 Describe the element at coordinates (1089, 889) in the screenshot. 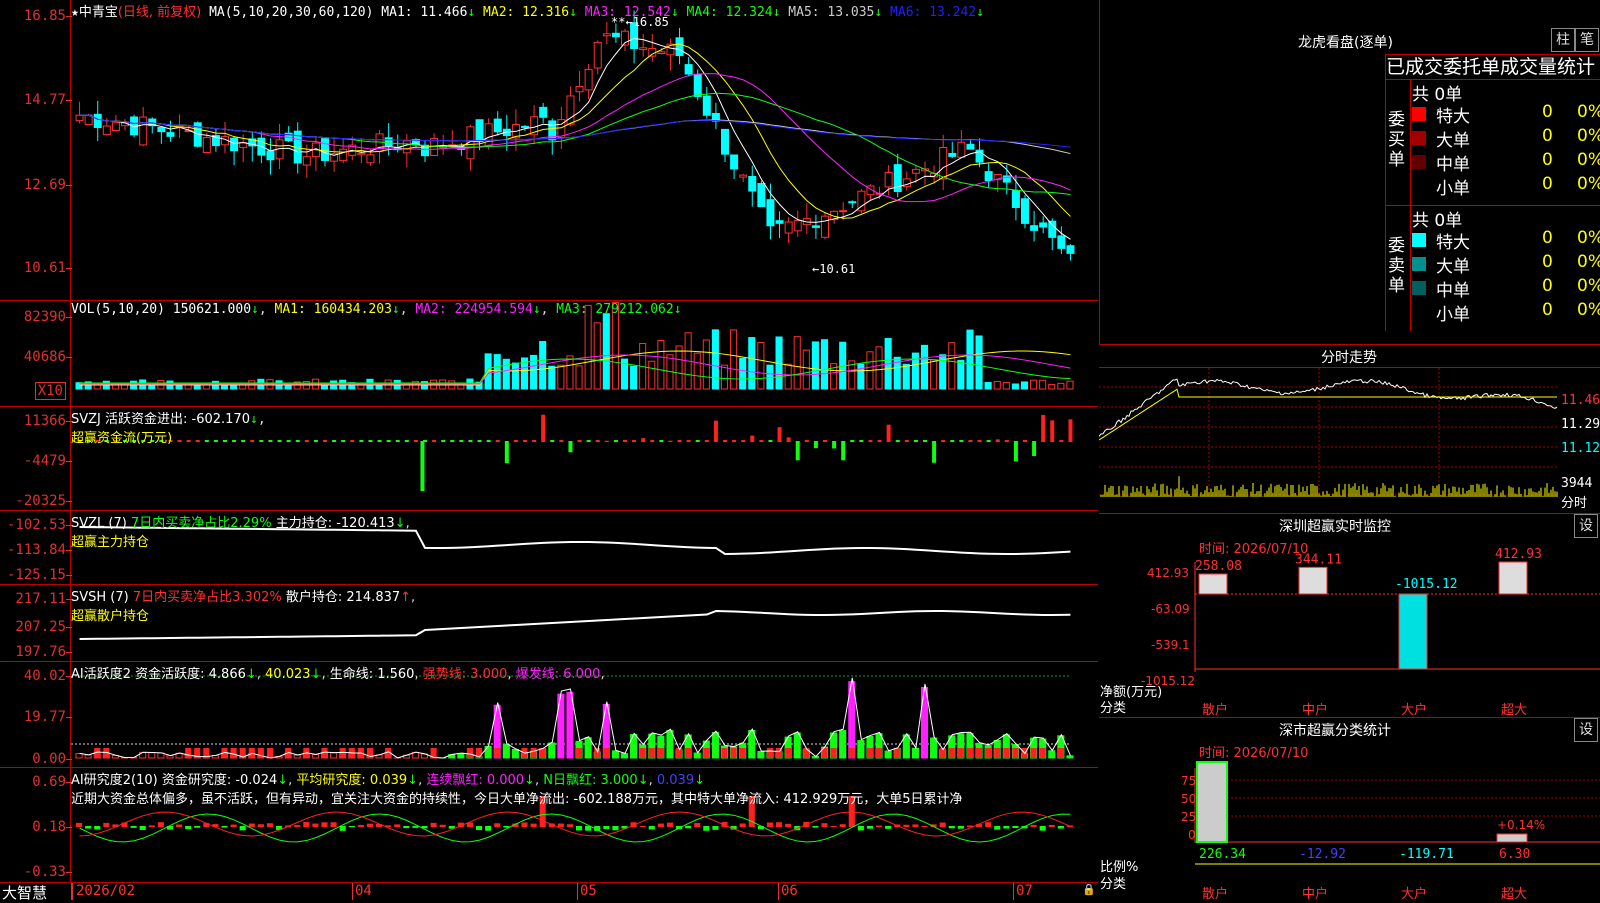

I see `lock-icon: 🔒` at that location.